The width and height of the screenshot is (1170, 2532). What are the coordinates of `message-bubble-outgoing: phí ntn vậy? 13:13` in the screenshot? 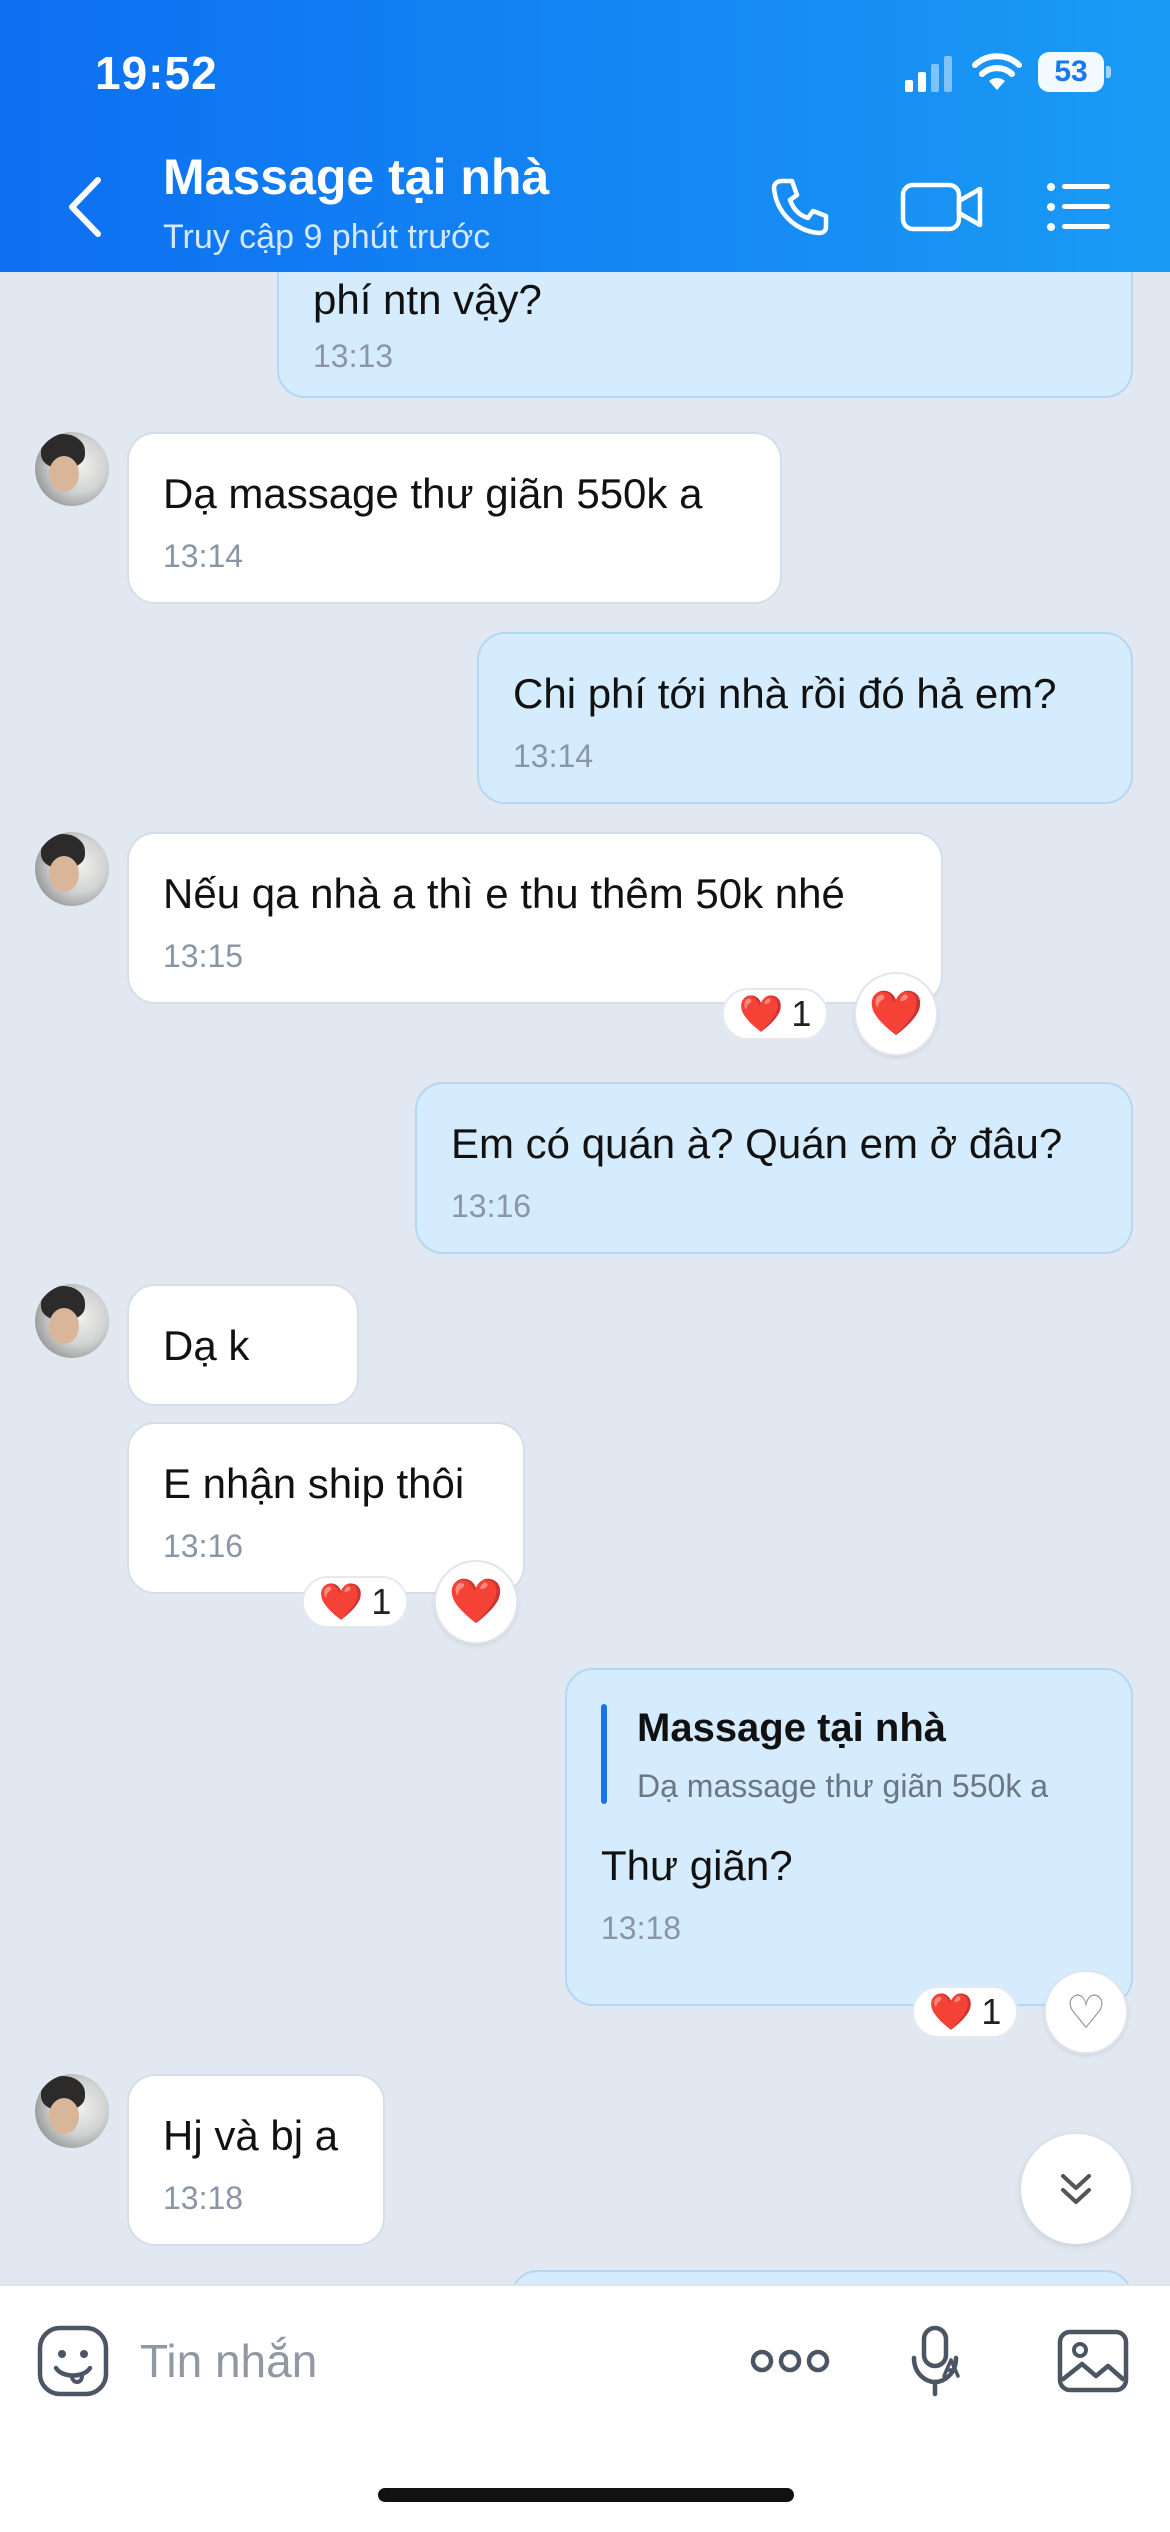 It's located at (705, 335).